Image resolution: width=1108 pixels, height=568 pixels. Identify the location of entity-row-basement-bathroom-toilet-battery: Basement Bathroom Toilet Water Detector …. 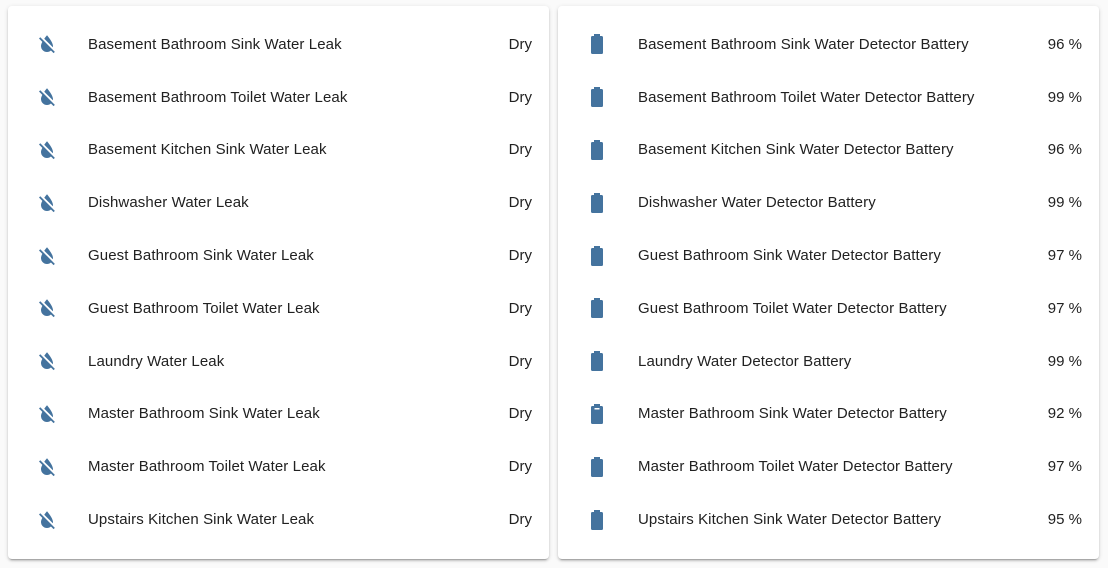
(828, 97).